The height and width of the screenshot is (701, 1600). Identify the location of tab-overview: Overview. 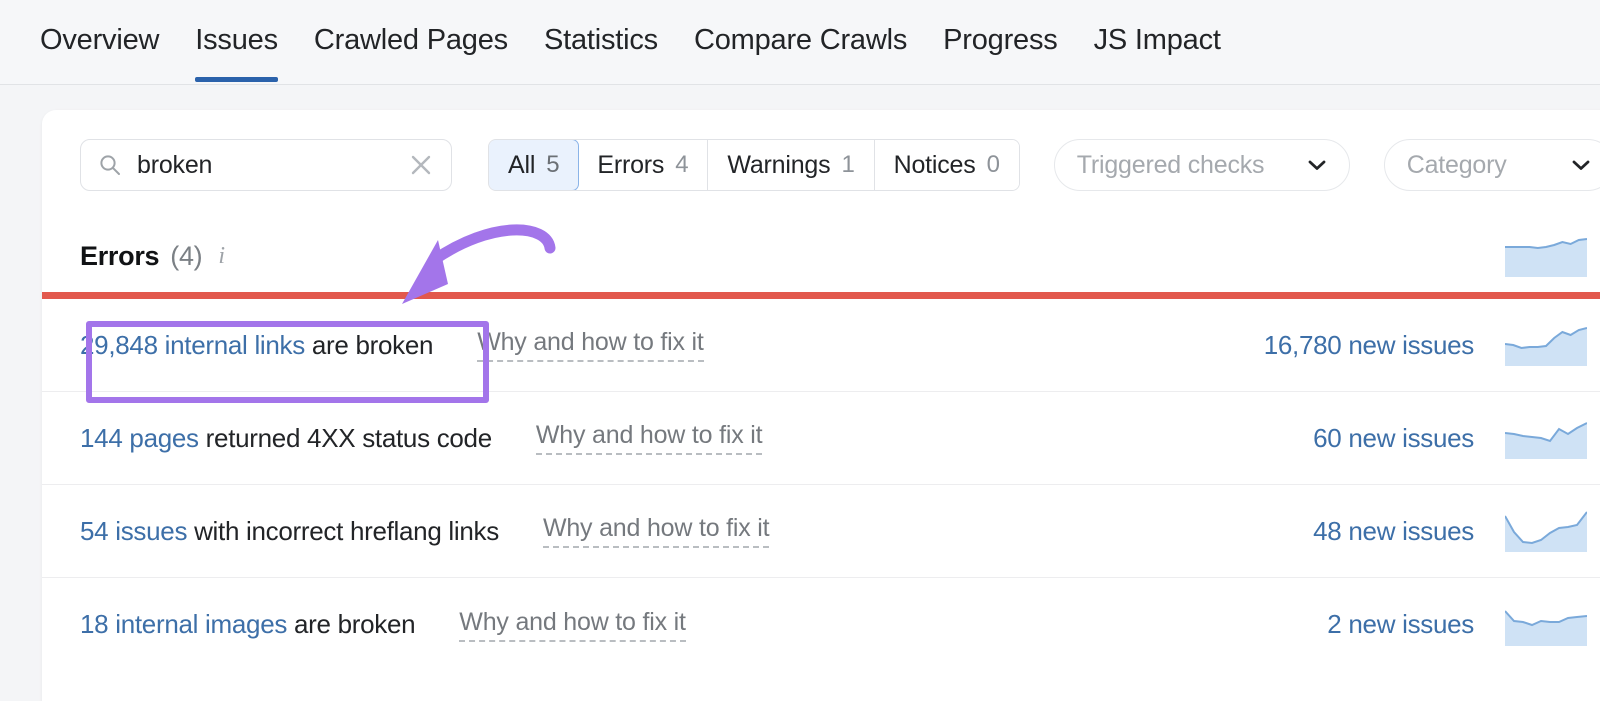
(99, 52).